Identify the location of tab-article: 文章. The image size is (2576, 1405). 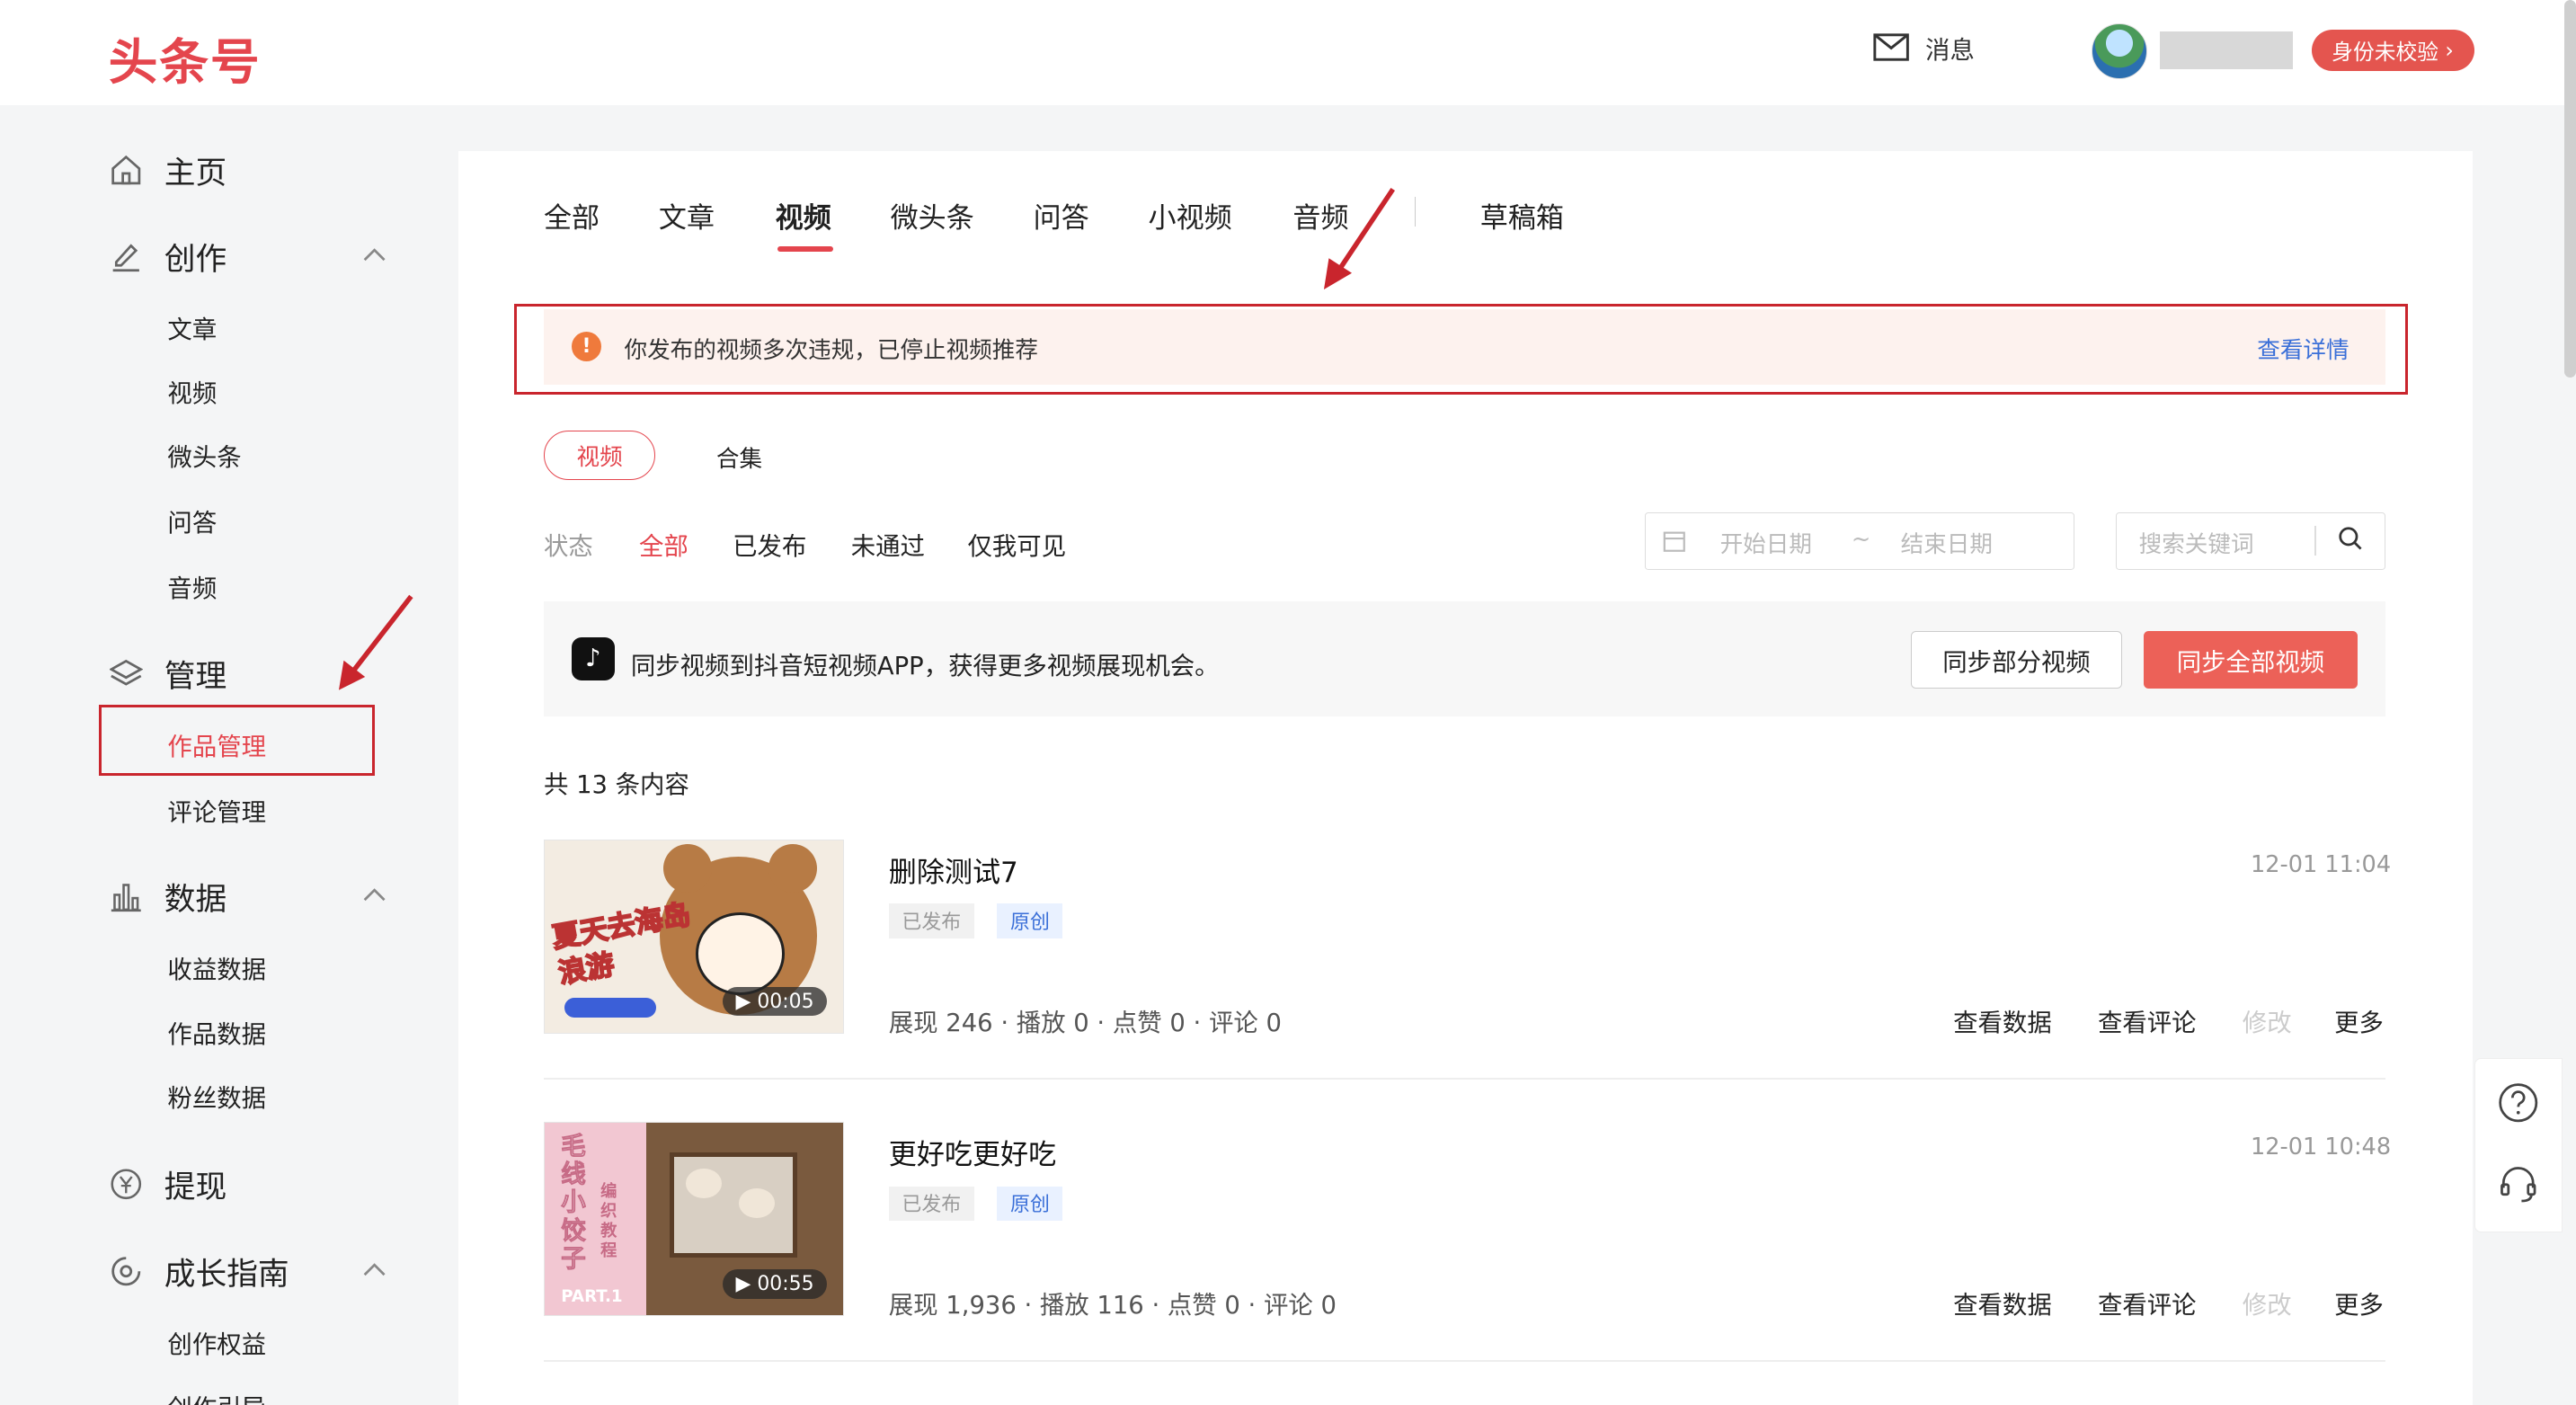
(687, 215).